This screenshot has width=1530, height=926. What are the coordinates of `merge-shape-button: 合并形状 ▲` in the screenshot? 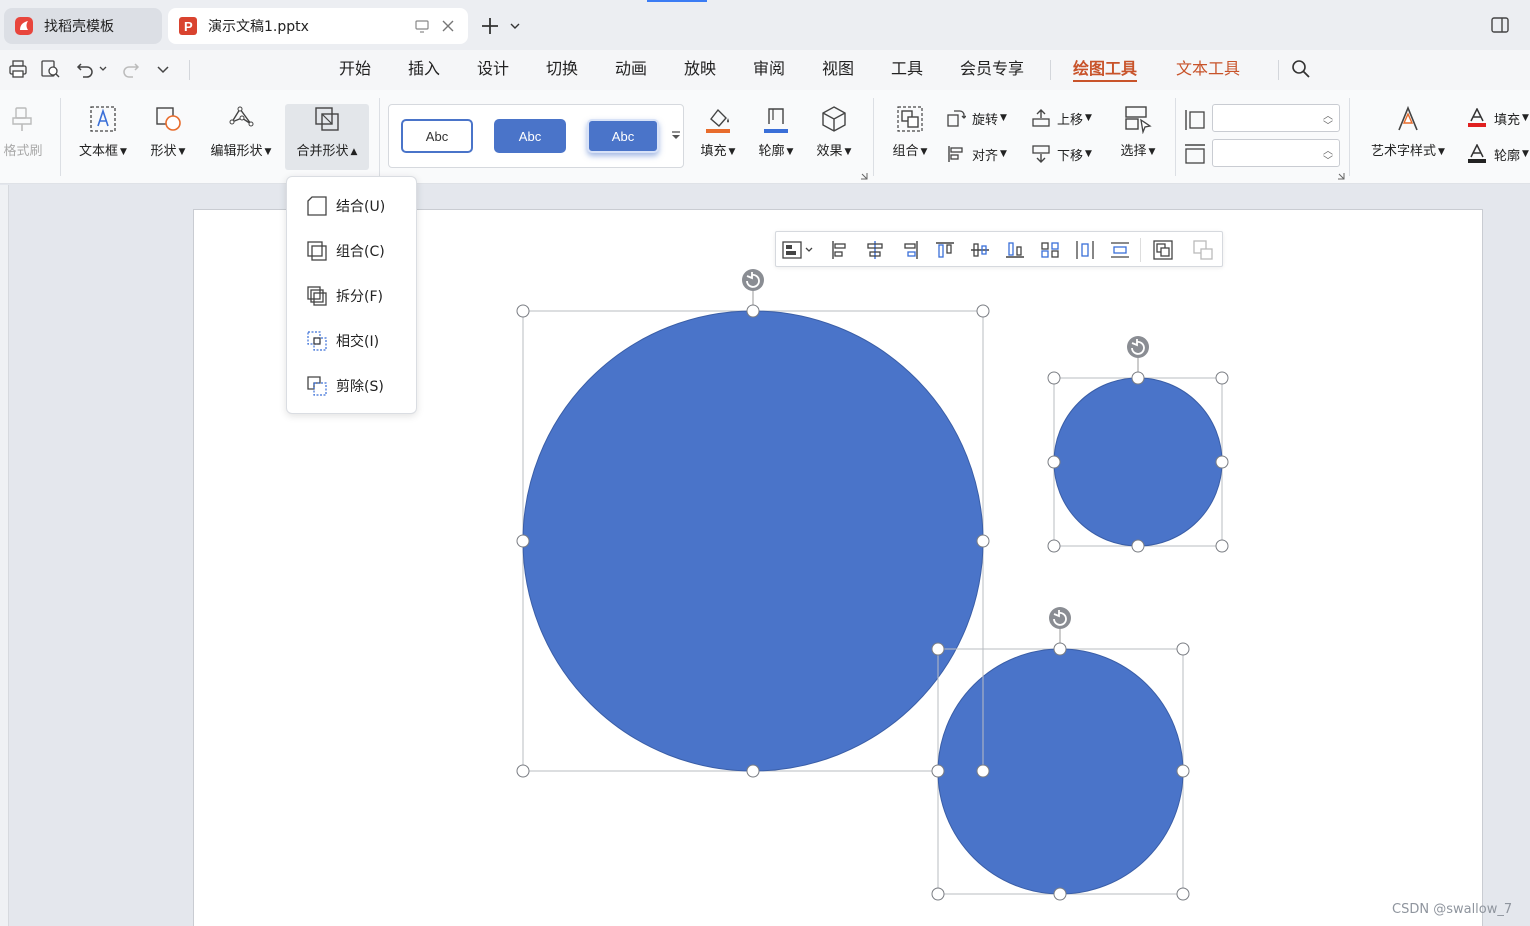 It's located at (327, 137).